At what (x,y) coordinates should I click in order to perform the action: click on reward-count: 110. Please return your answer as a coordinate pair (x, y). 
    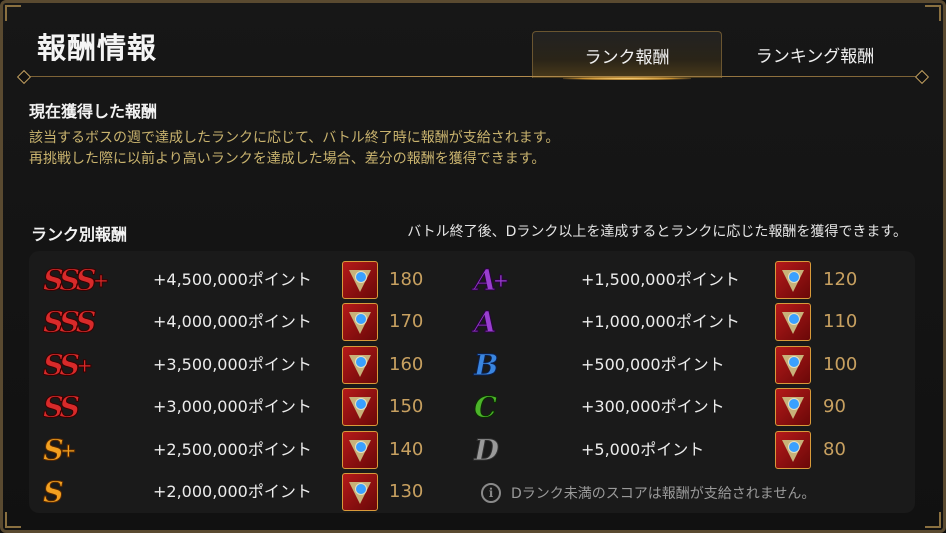
    Looking at the image, I should click on (840, 321).